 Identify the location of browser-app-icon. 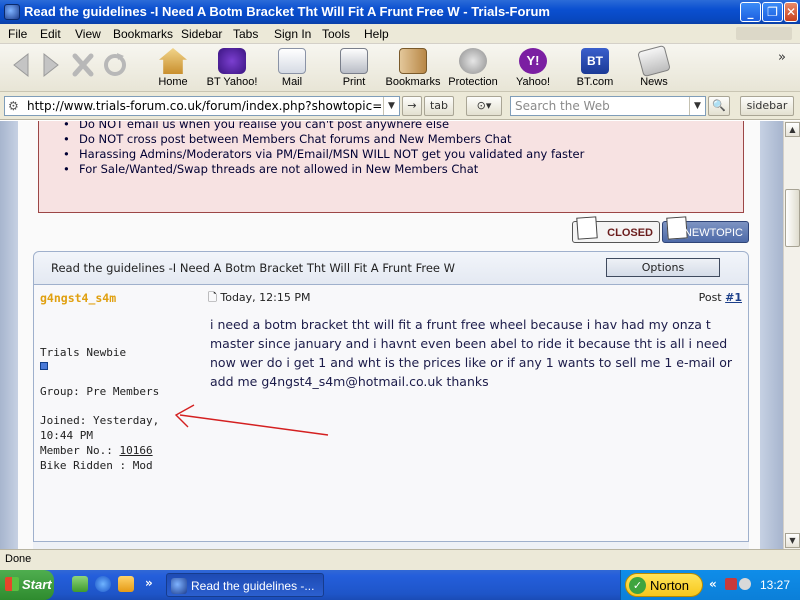
(12, 12).